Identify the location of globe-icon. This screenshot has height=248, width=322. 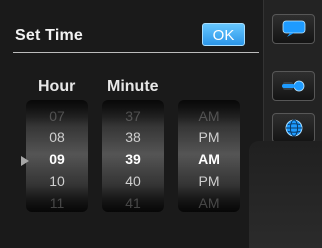
(293, 128).